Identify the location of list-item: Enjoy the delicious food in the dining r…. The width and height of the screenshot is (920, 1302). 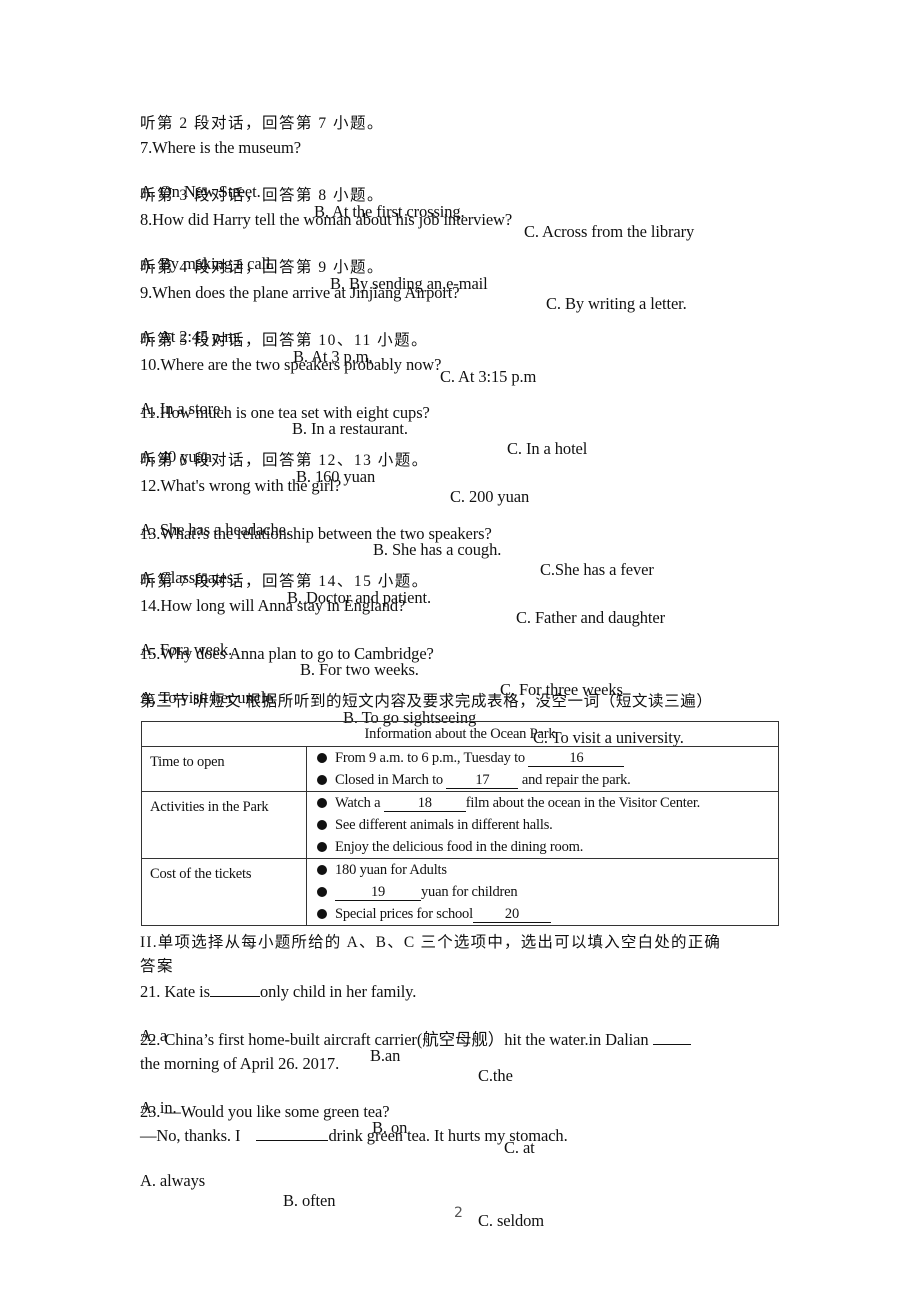
(542, 847).